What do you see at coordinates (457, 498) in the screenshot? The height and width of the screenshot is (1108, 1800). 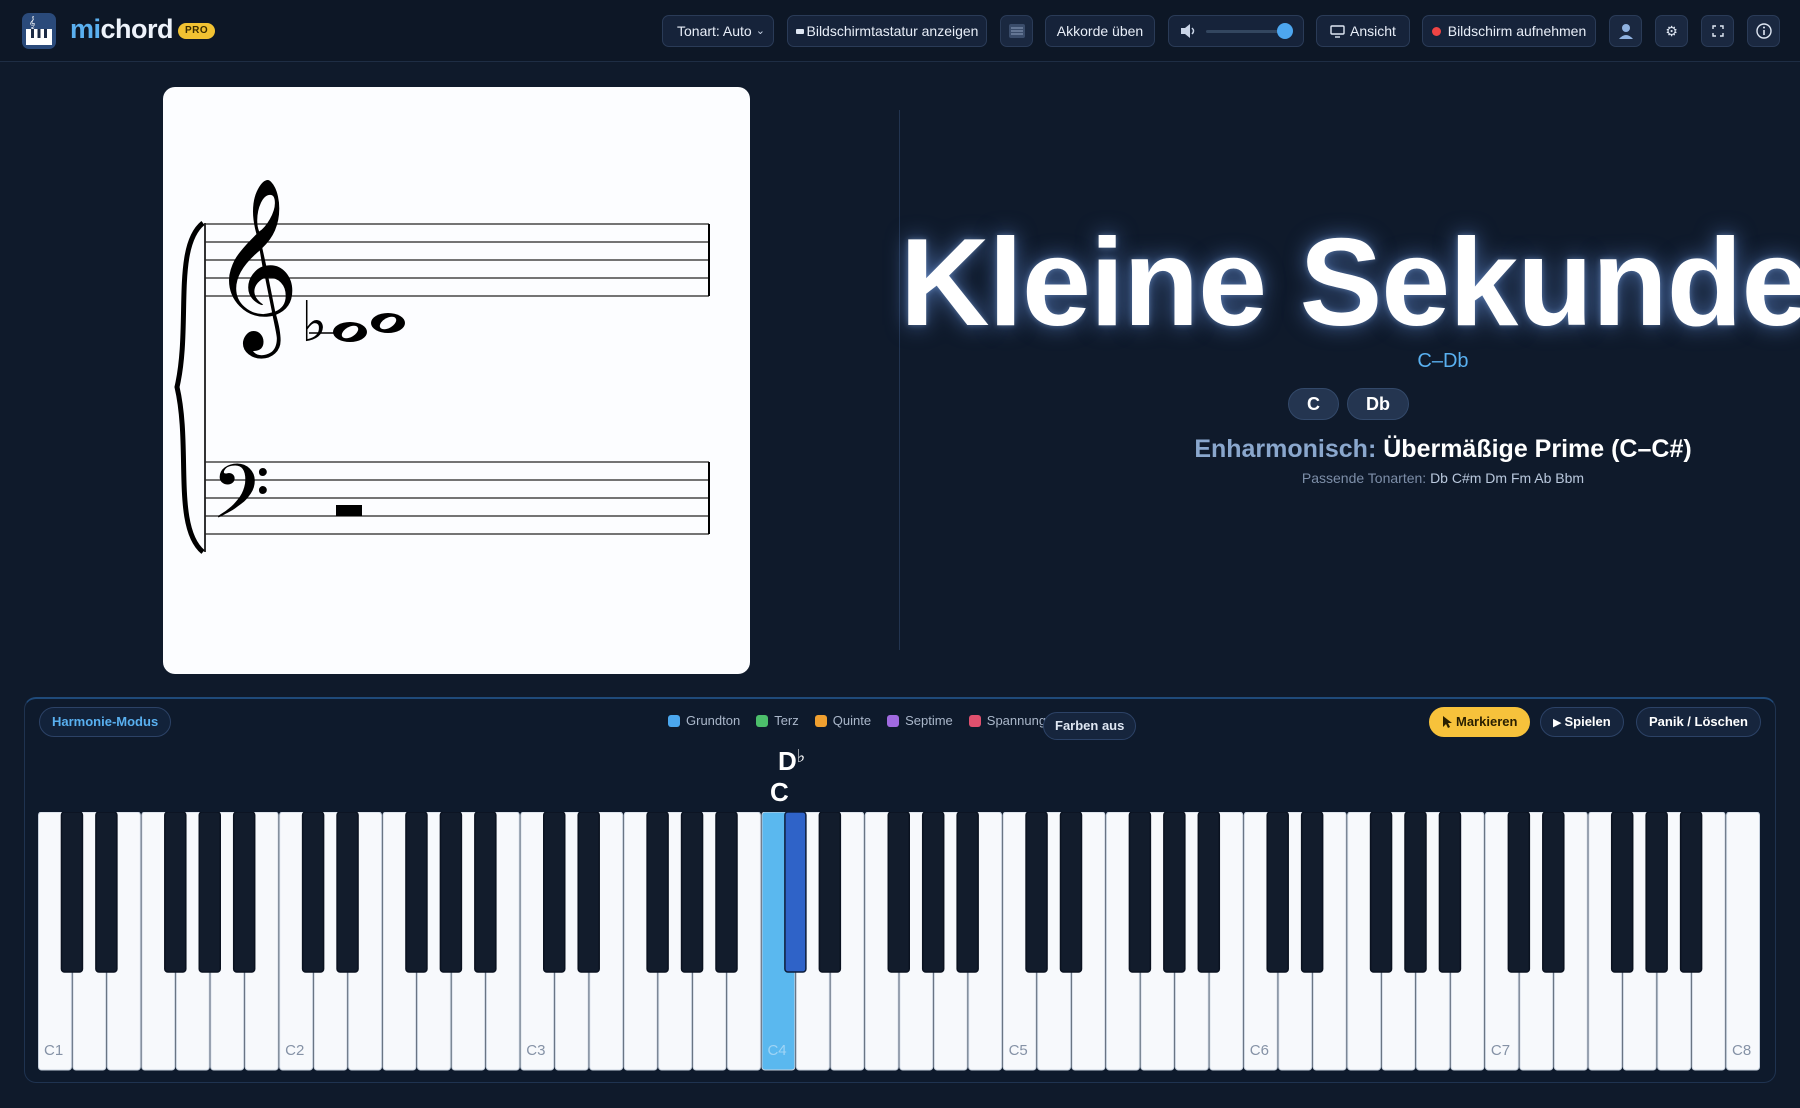 I see `bass-staff` at bounding box center [457, 498].